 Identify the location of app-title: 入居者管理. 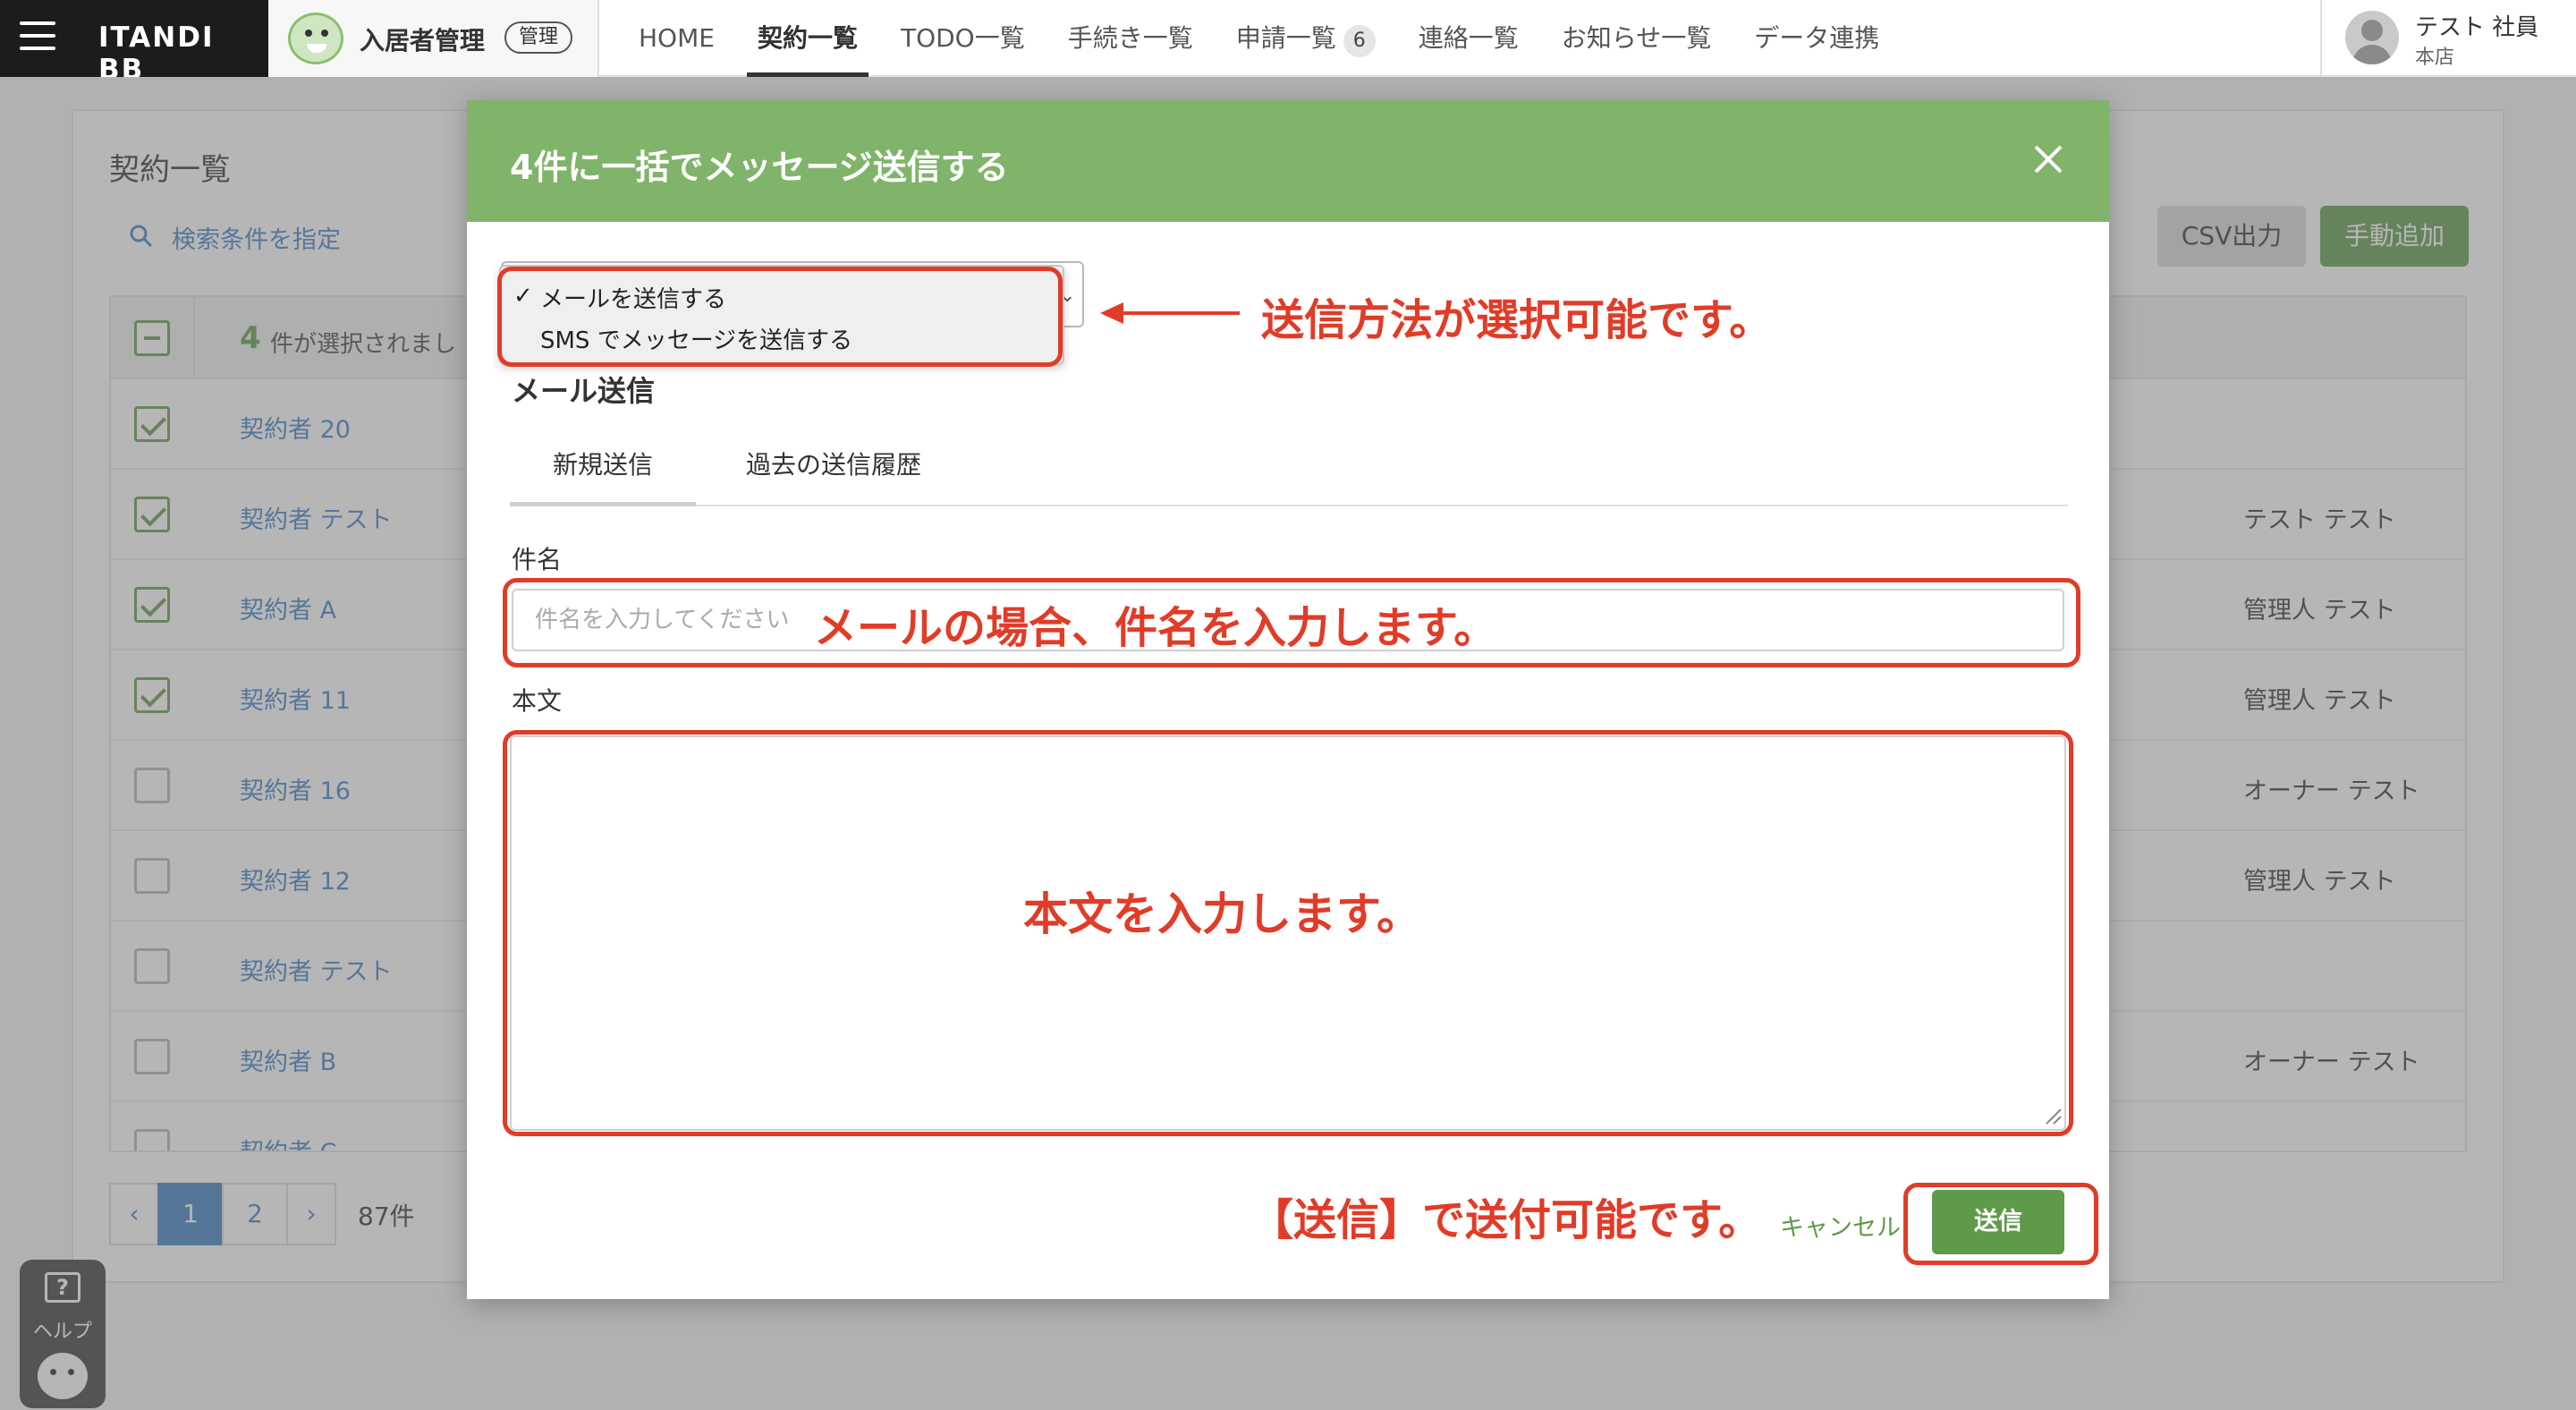
(423, 41).